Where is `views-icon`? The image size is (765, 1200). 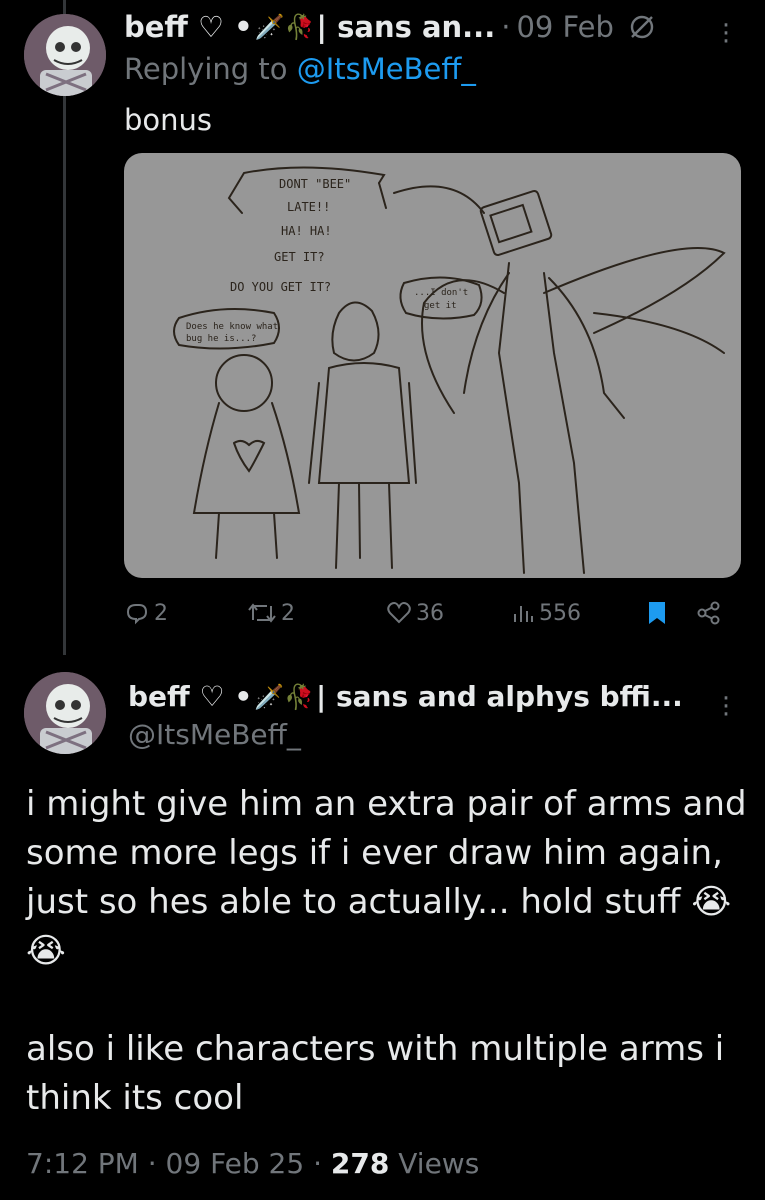
views-icon is located at coordinates (523, 614).